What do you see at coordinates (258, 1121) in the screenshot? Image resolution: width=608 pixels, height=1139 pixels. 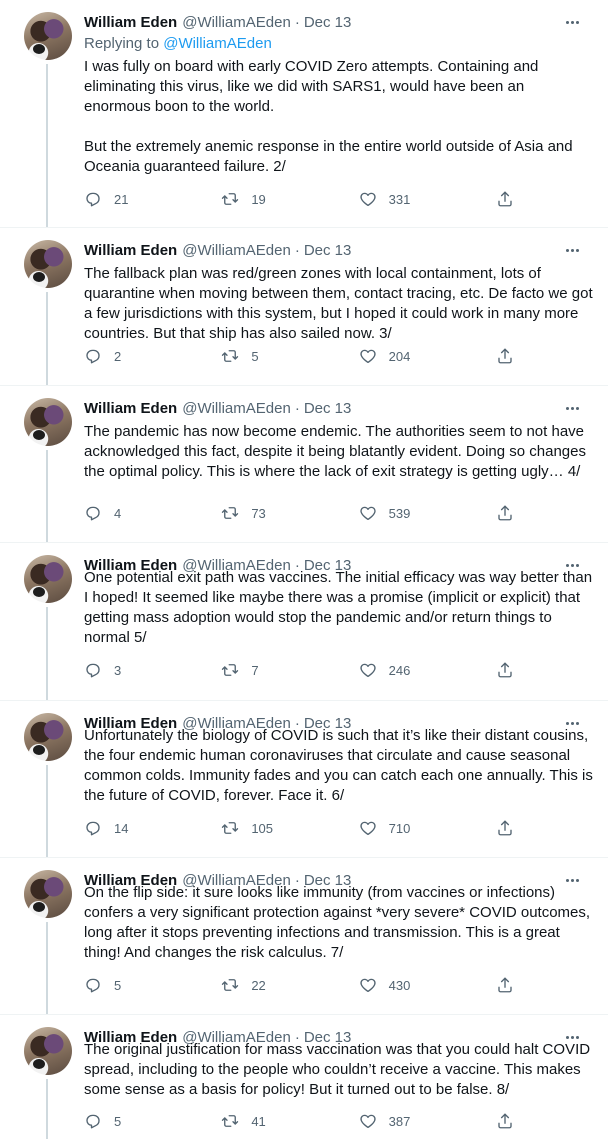 I see `retweet-count: 41` at bounding box center [258, 1121].